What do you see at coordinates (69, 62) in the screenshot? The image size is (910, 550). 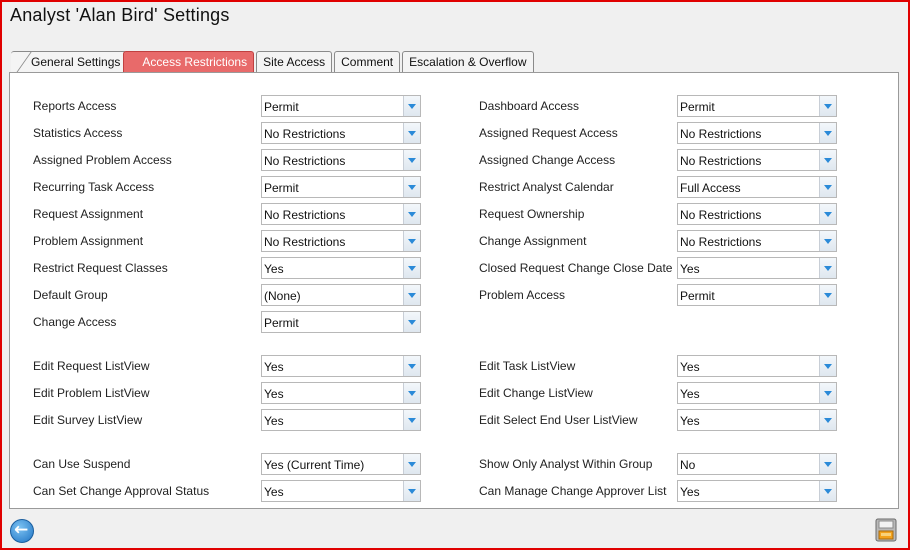 I see `tab-general-settings: General Settings` at bounding box center [69, 62].